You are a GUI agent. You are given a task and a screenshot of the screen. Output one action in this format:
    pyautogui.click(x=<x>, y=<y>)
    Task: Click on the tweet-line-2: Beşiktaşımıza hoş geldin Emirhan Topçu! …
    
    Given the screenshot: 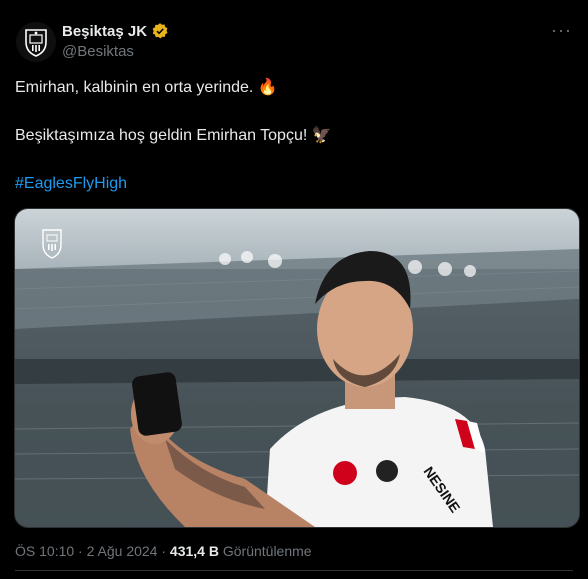 What is the action you would take?
    pyautogui.click(x=173, y=135)
    